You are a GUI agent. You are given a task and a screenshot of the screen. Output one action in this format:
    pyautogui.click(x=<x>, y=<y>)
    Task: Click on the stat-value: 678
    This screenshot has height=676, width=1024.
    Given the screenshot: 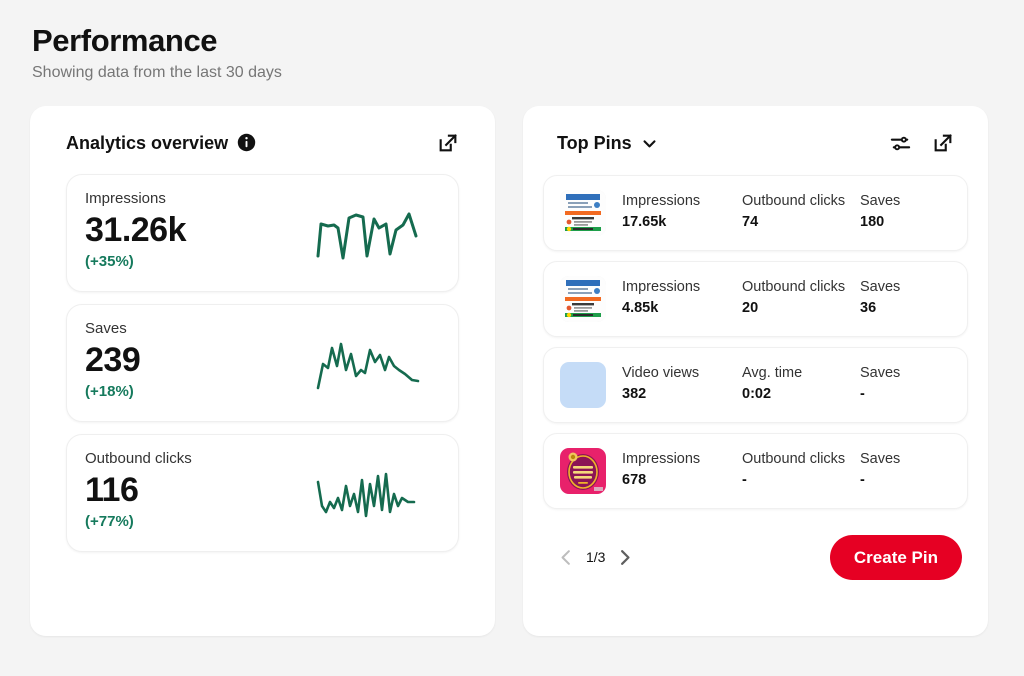 What is the action you would take?
    pyautogui.click(x=634, y=479)
    